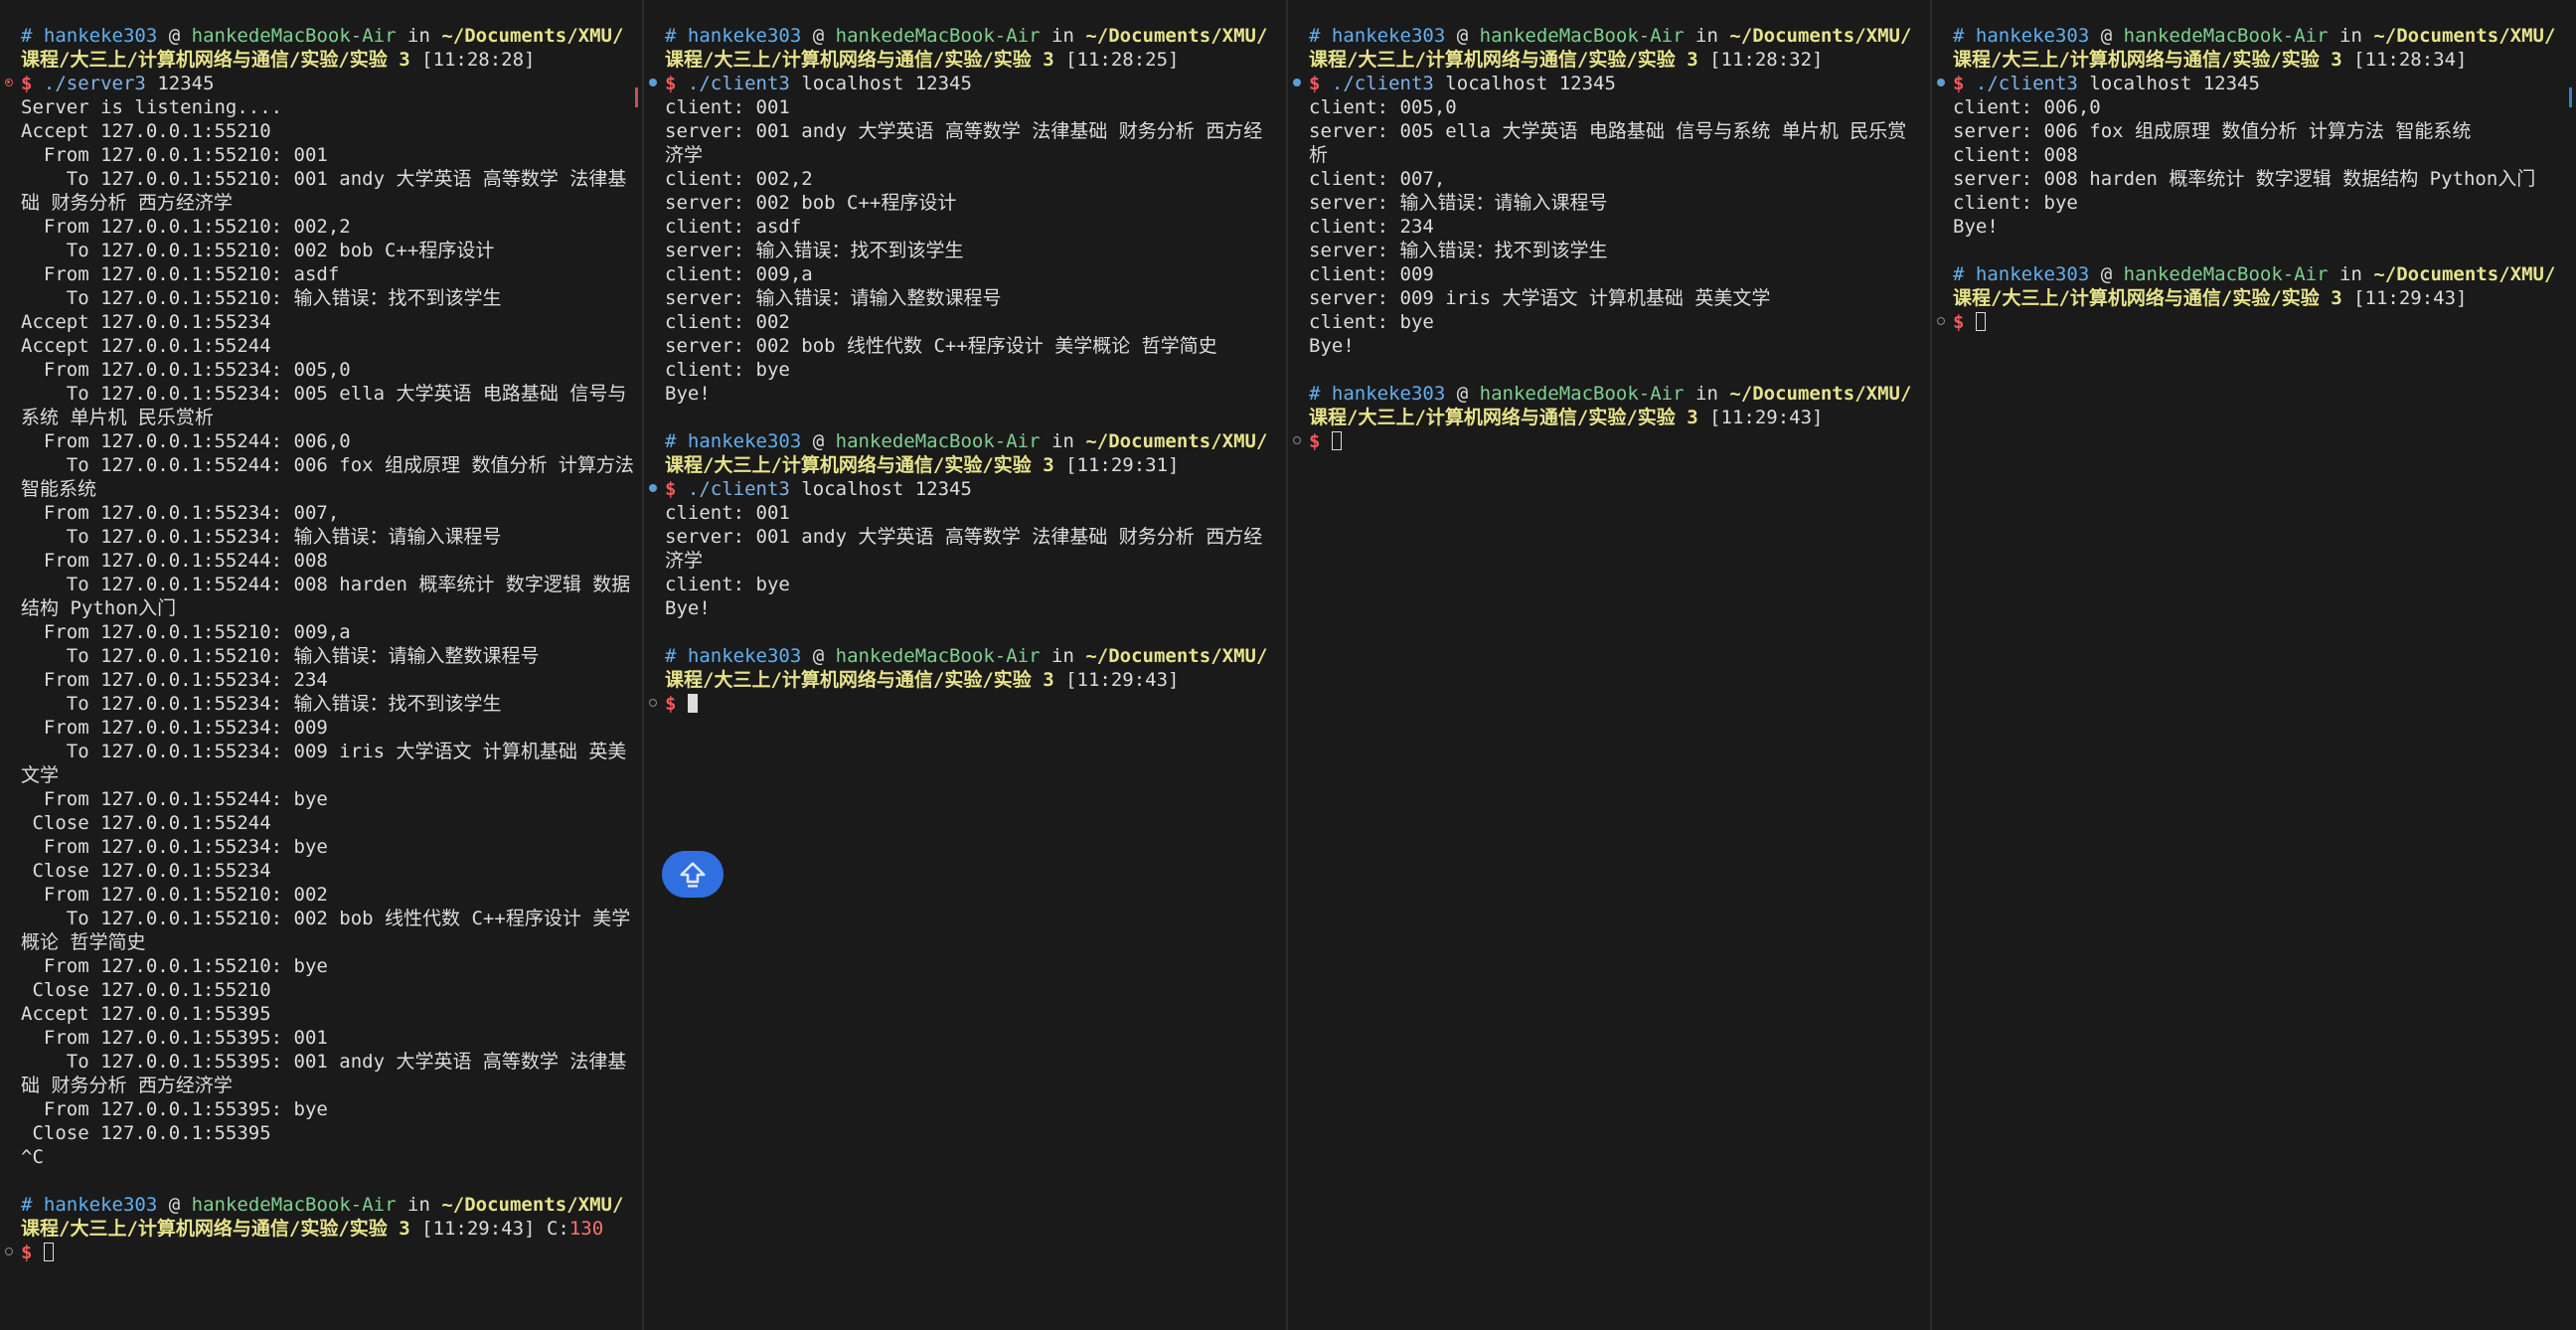 The width and height of the screenshot is (2576, 1330). What do you see at coordinates (186, 441) in the screenshot?
I see `output-line: From 127.0.0.1:55244: 006,0` at bounding box center [186, 441].